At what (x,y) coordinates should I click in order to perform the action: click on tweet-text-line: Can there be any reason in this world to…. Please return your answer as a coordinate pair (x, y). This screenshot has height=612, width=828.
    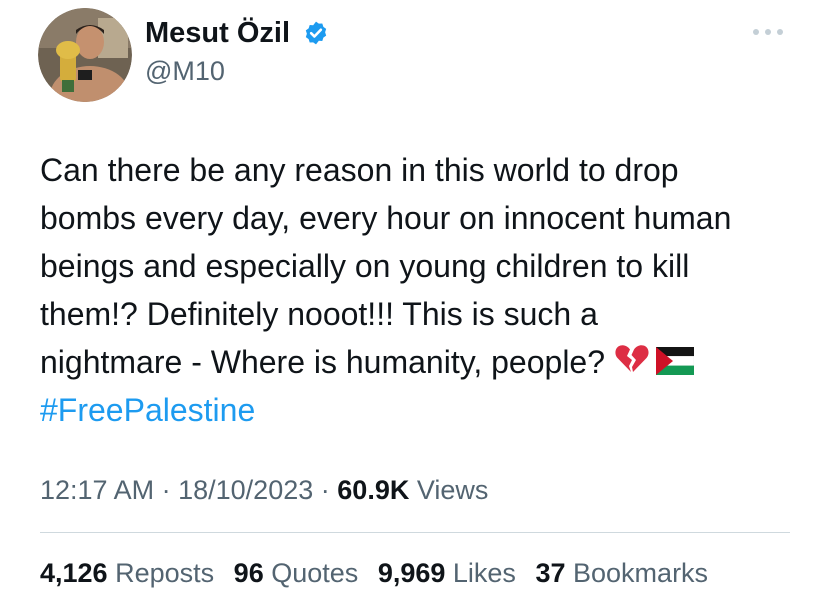
    Looking at the image, I should click on (359, 170).